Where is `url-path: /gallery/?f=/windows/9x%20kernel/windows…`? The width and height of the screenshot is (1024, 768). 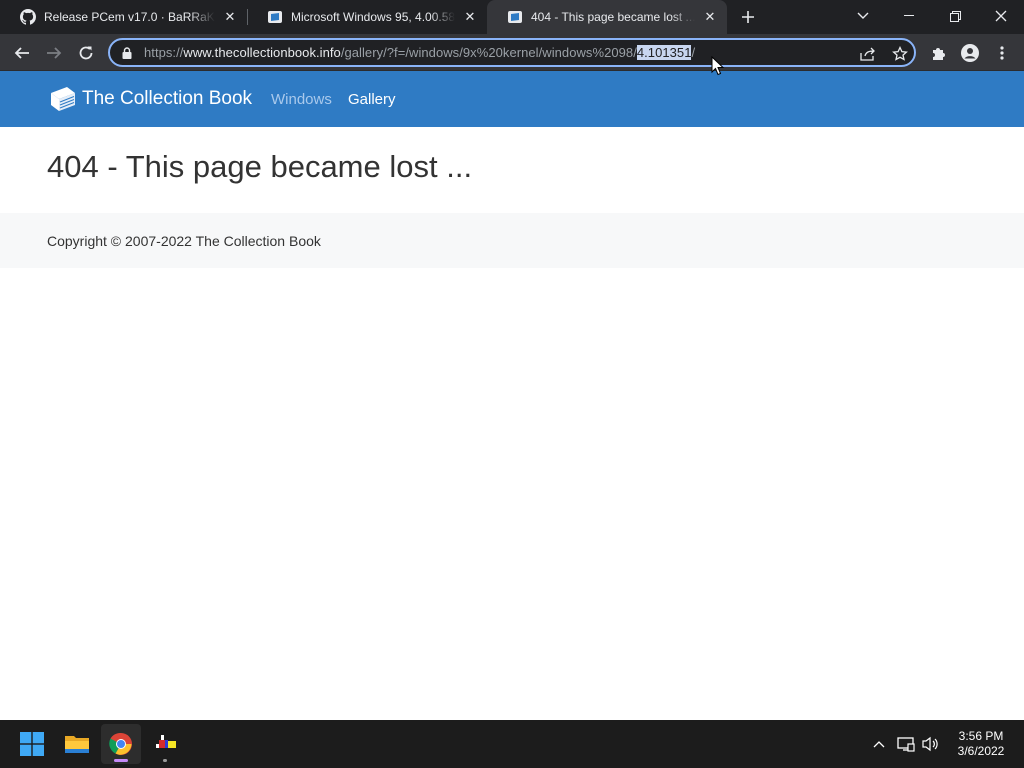
url-path: /gallery/?f=/windows/9x%20kernel/windows… is located at coordinates (488, 52).